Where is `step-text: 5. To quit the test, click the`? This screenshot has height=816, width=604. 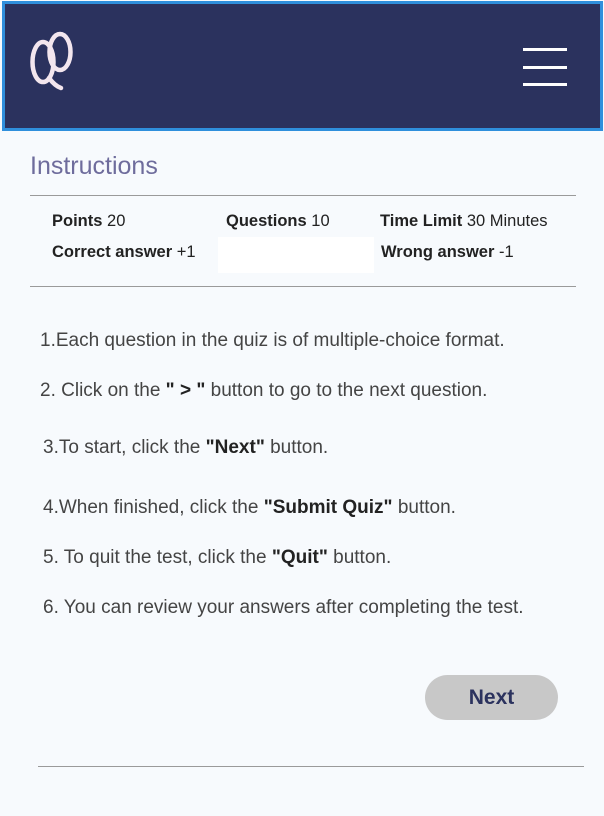 step-text: 5. To quit the test, click the is located at coordinates (157, 557).